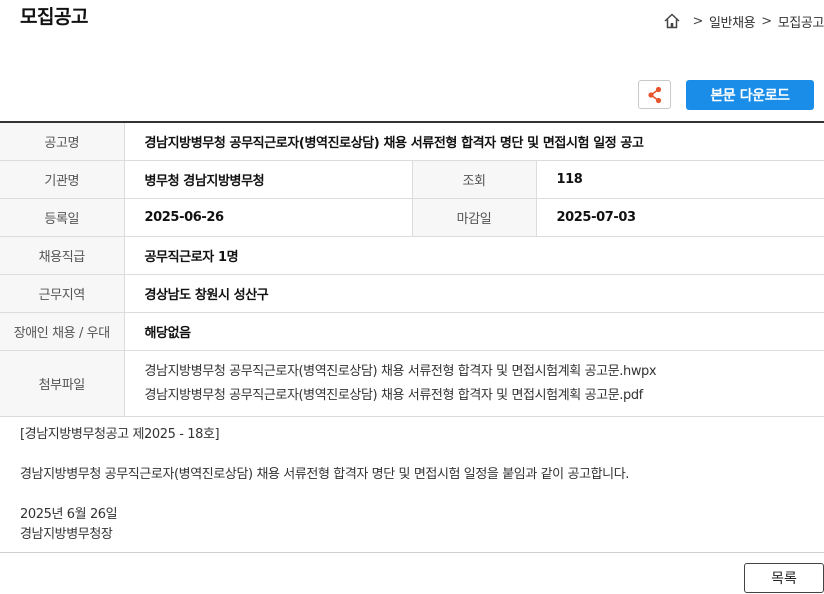 The height and width of the screenshot is (594, 824). Describe the element at coordinates (680, 217) in the screenshot. I see `field-value-deadline: 2025-07-03` at that location.